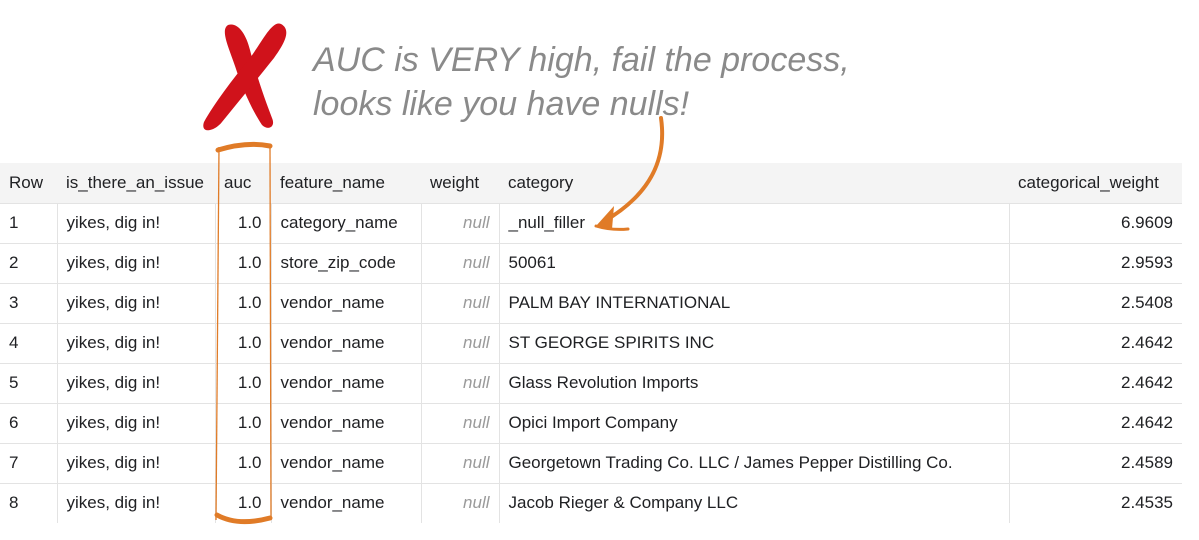 This screenshot has width=1199, height=540. I want to click on cell-category: 50061, so click(754, 263).